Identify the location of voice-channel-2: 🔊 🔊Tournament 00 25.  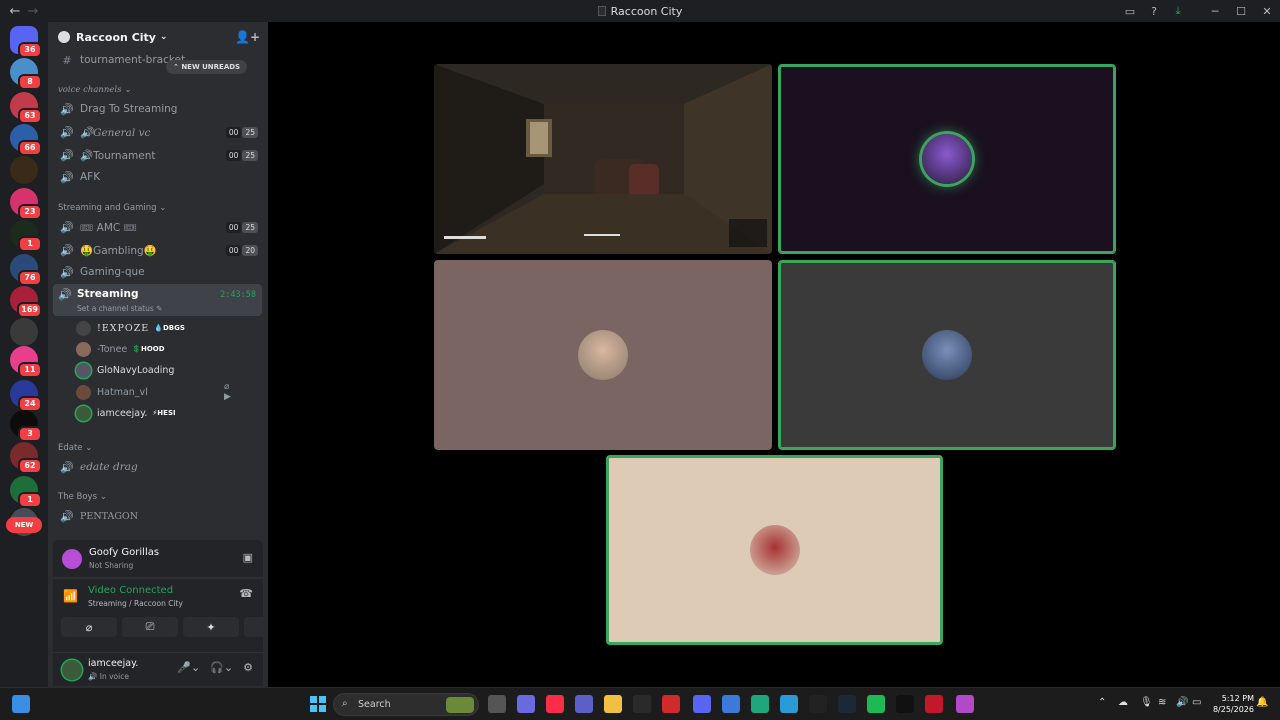
(159, 155).